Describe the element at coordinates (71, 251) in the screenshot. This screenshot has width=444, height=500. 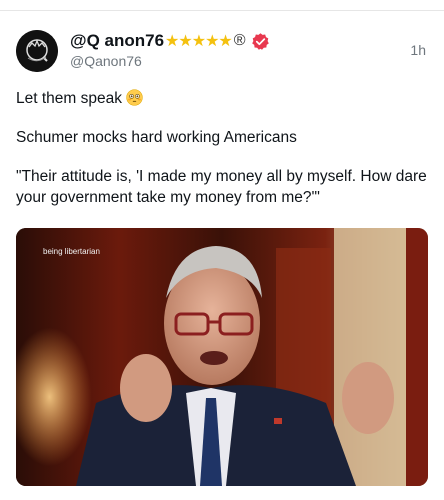
I see `video-caption: being libertarian` at that location.